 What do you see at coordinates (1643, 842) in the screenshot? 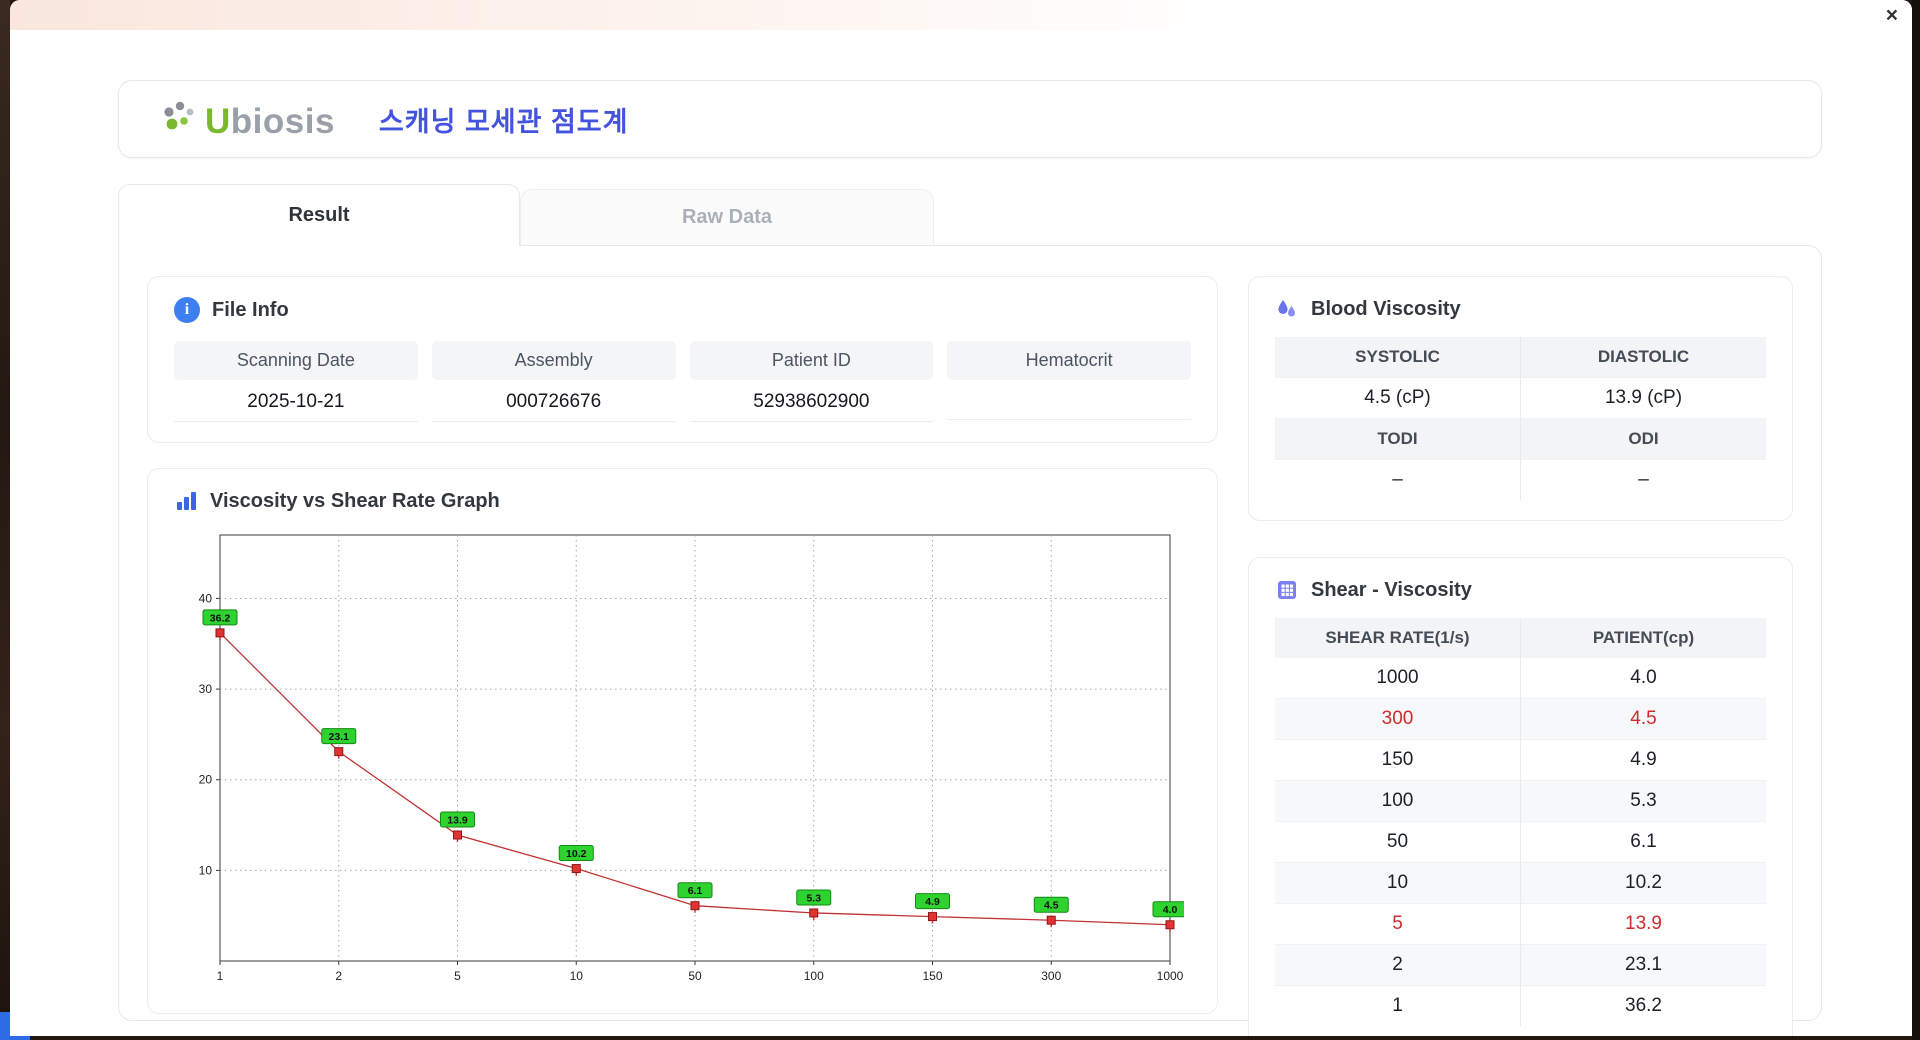
I see `patient-cell: 6.1` at bounding box center [1643, 842].